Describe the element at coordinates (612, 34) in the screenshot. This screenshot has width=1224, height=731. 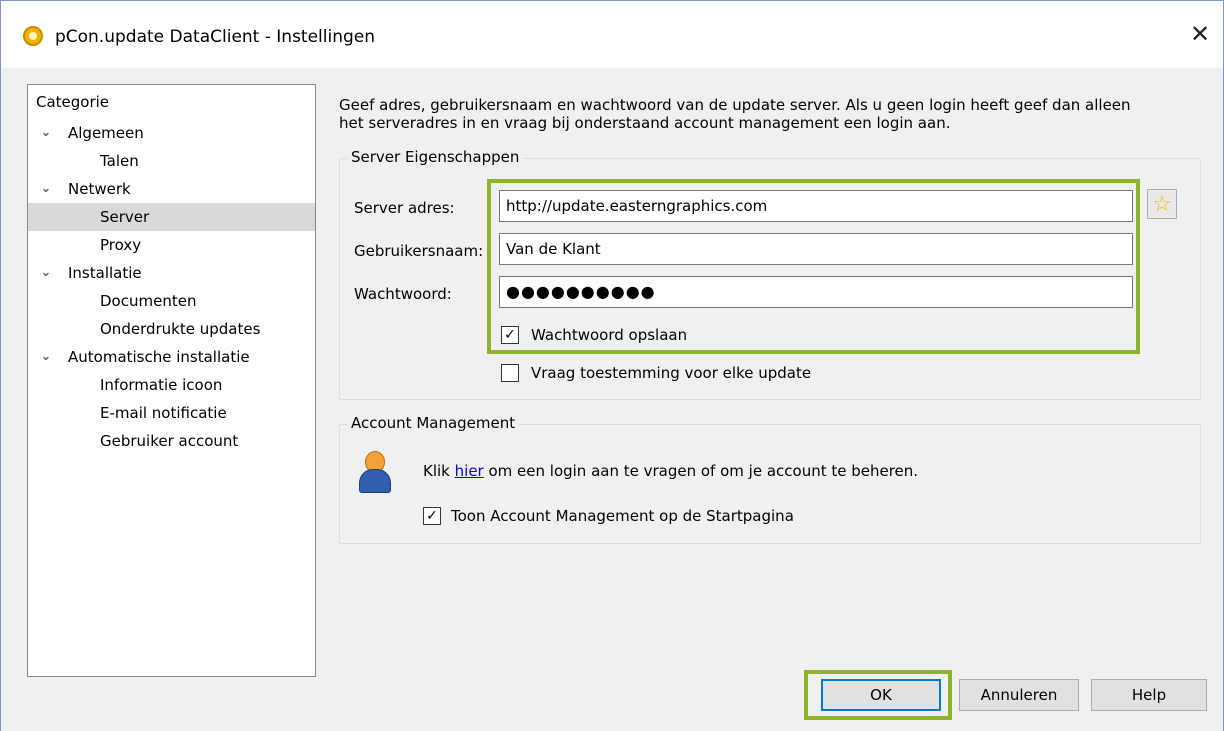
I see `title-bar: pCon.update DataClient - Instellingen ✕` at that location.